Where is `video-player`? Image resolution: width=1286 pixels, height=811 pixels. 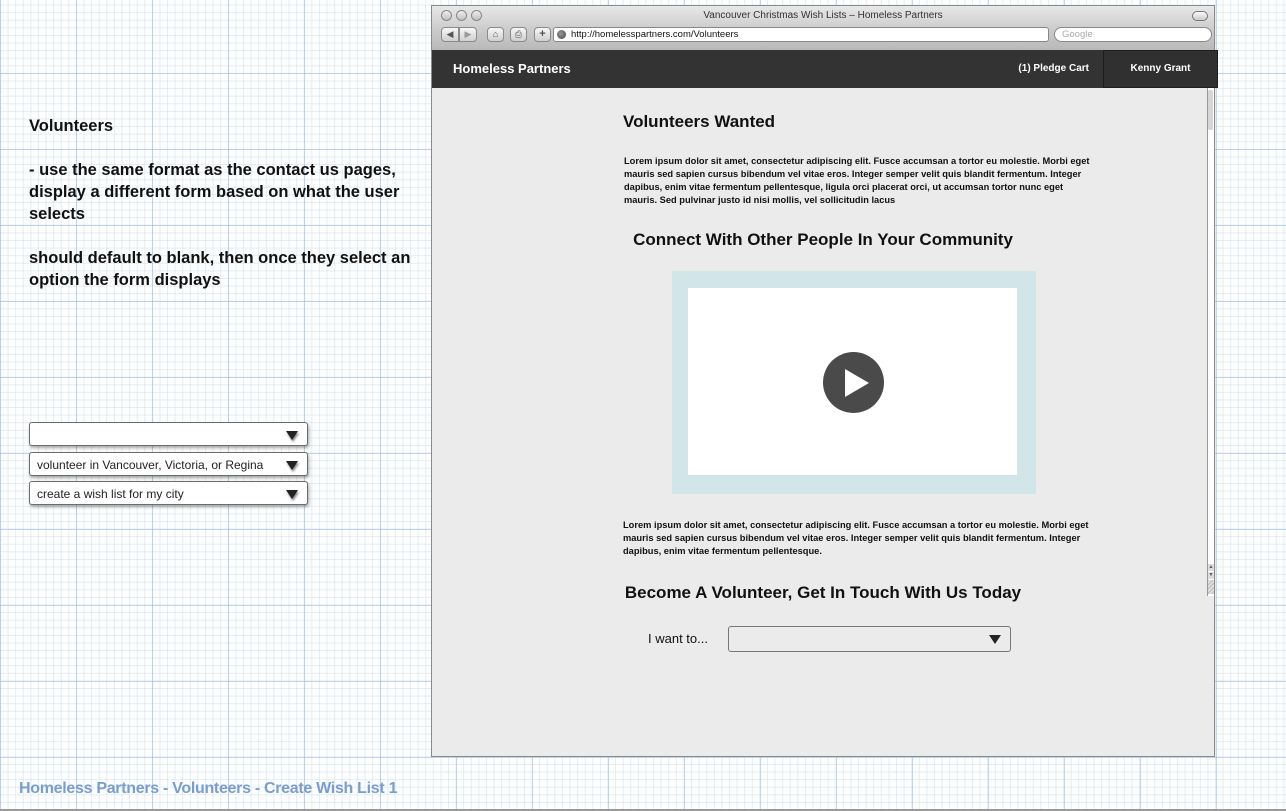 video-player is located at coordinates (854, 382).